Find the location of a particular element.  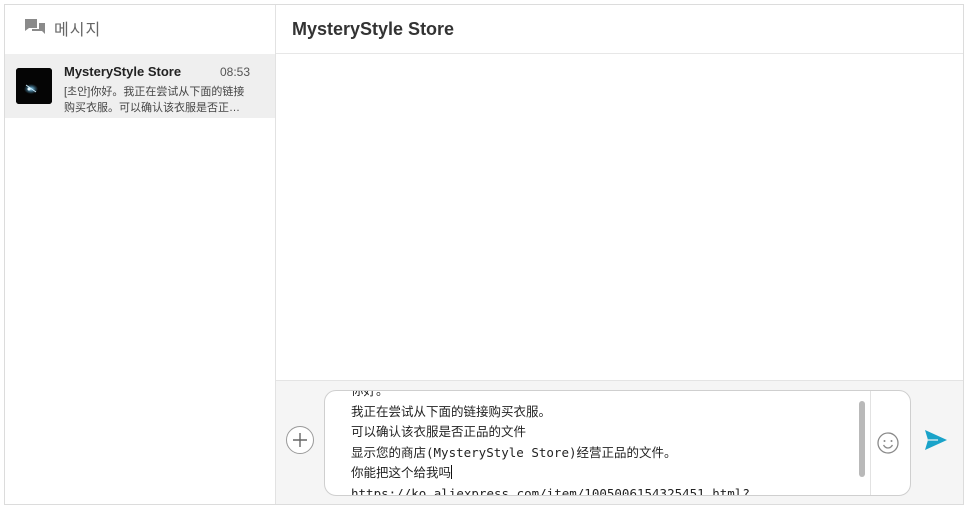

add-attachment-button is located at coordinates (300, 440).